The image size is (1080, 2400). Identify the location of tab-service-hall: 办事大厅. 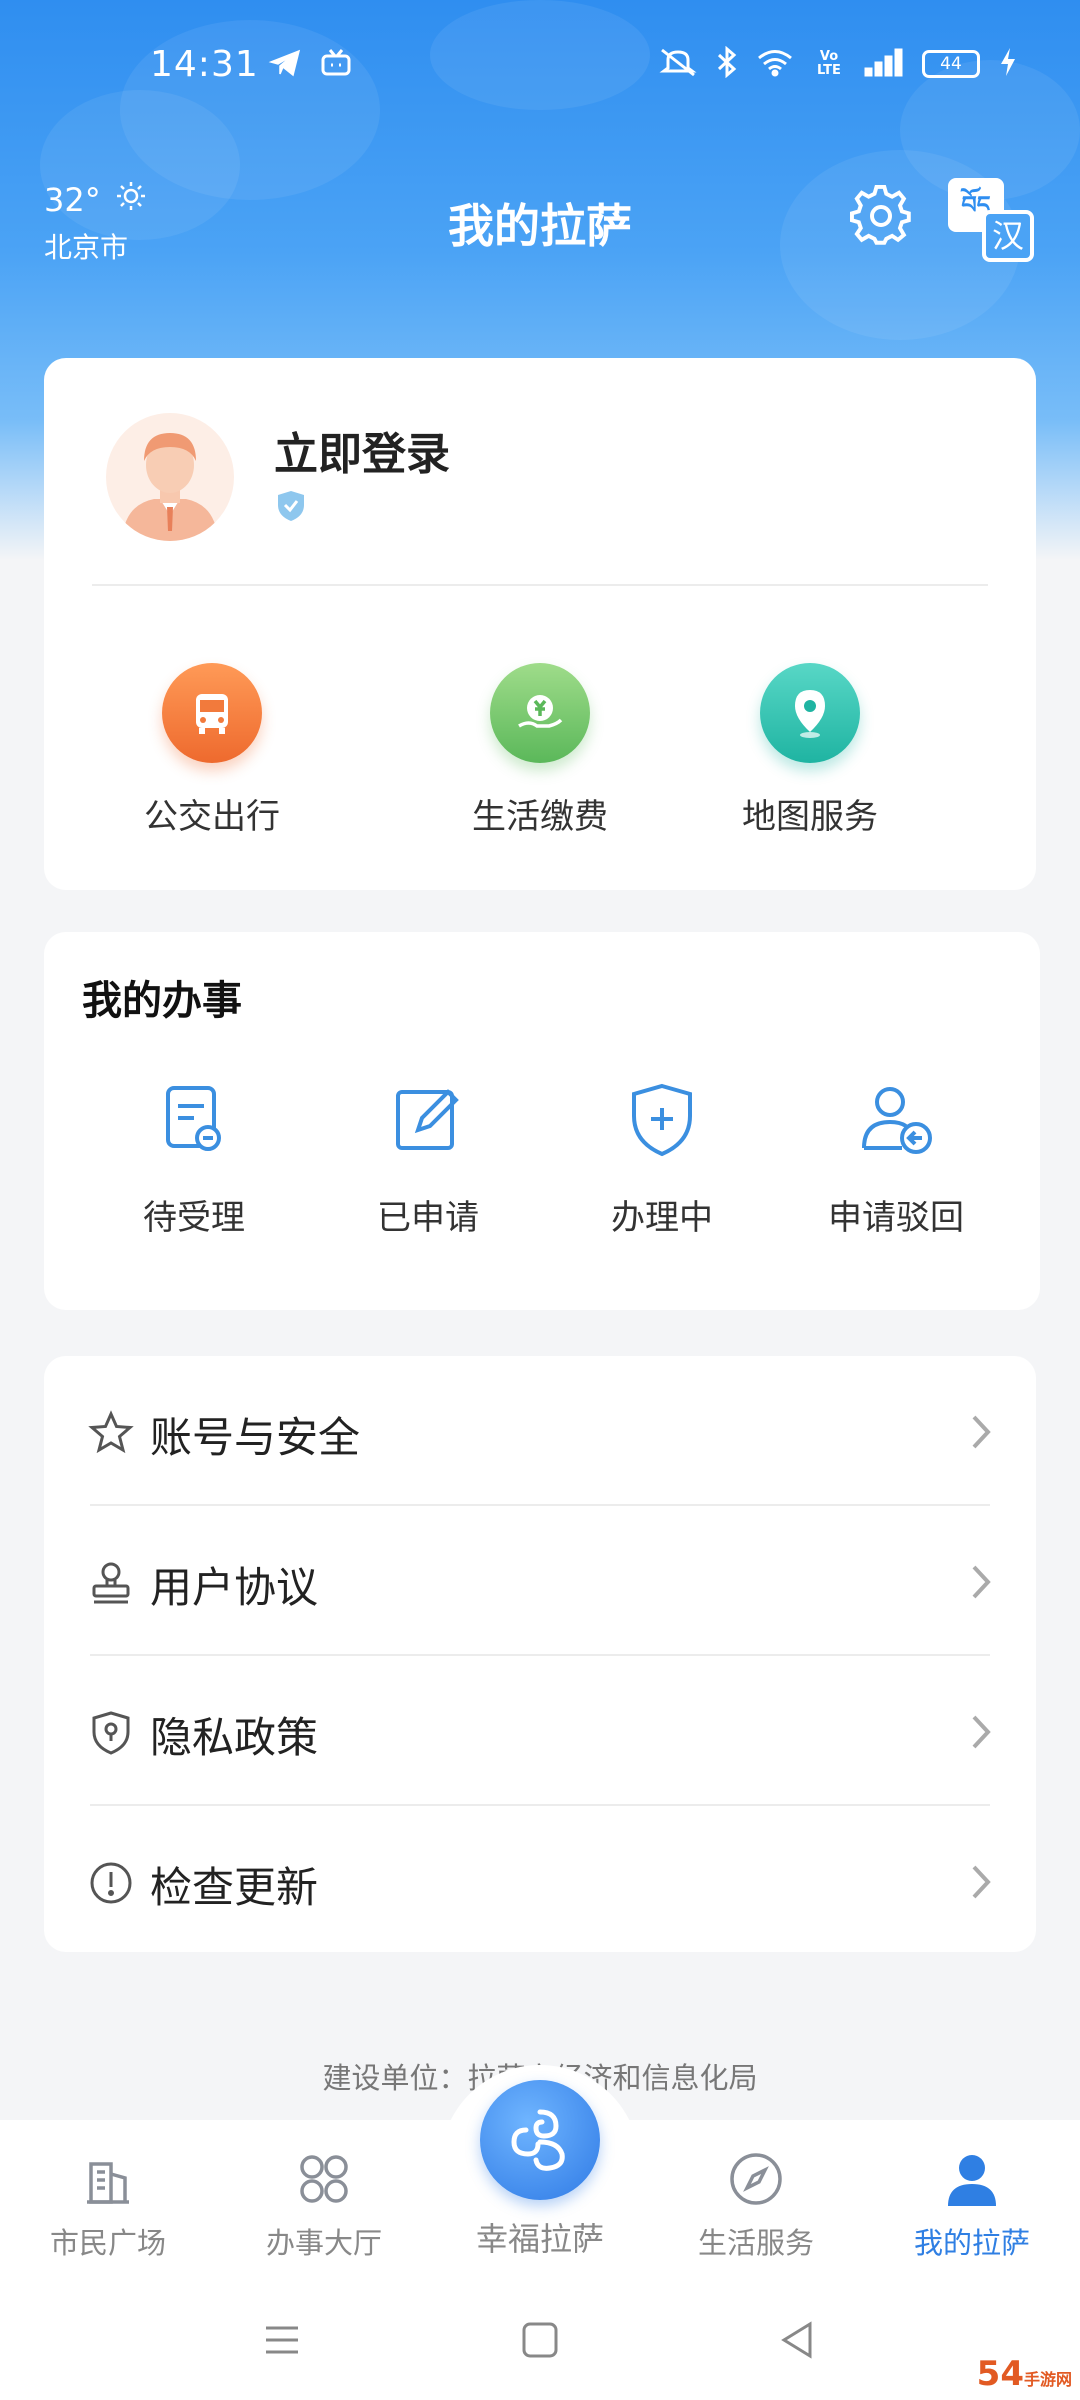
(324, 2206).